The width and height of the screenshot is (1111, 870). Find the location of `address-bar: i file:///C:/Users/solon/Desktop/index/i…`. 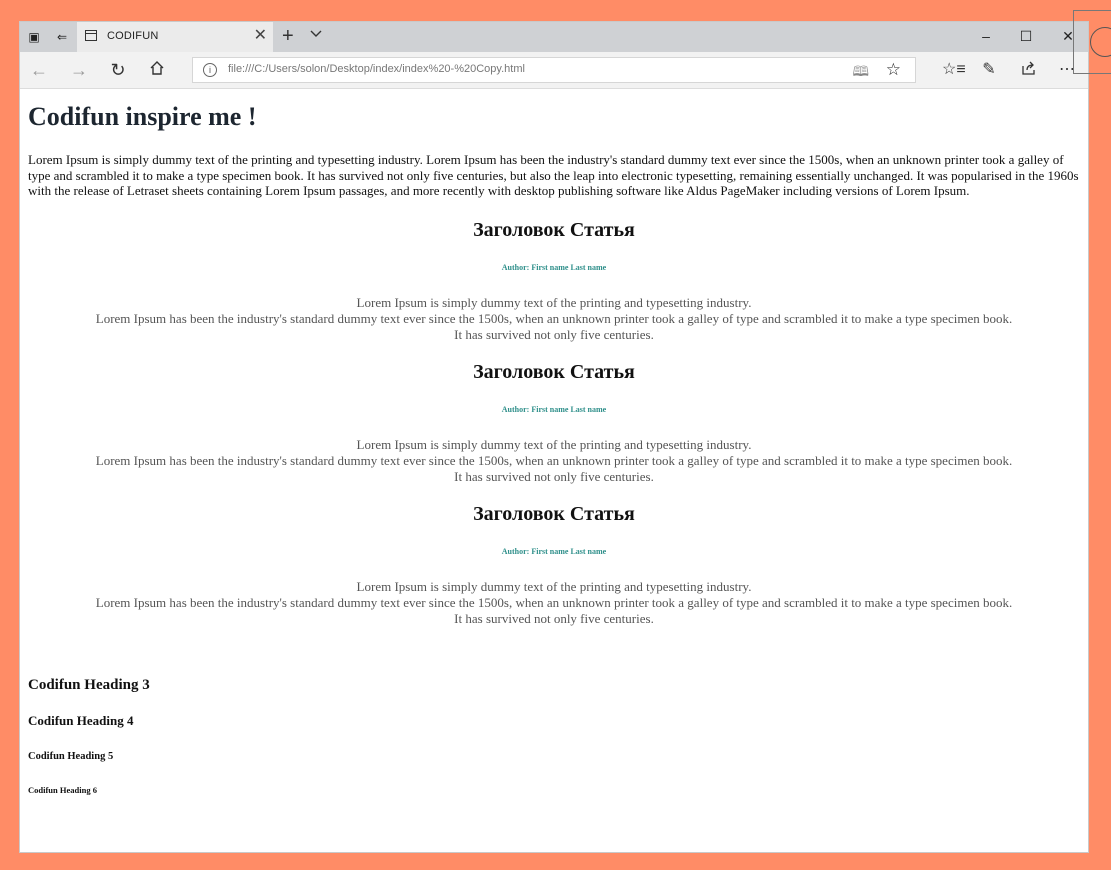

address-bar: i file:///C:/Users/solon/Desktop/index/i… is located at coordinates (554, 70).